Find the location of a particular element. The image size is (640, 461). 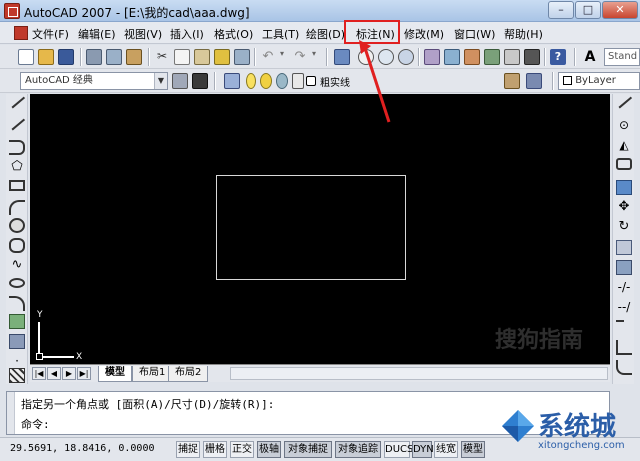

sun-icon is located at coordinates (266, 81).